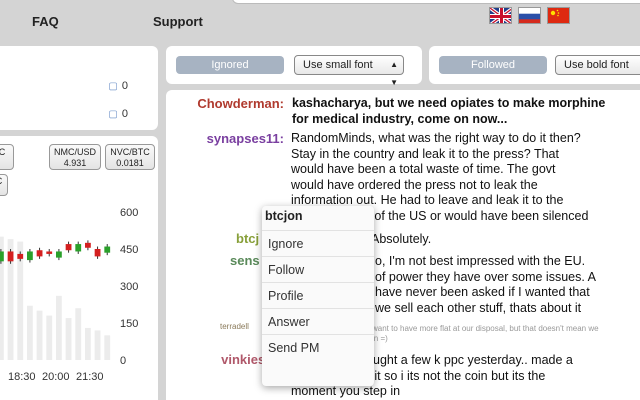  I want to click on x-tick-label: 21:30, so click(90, 377).